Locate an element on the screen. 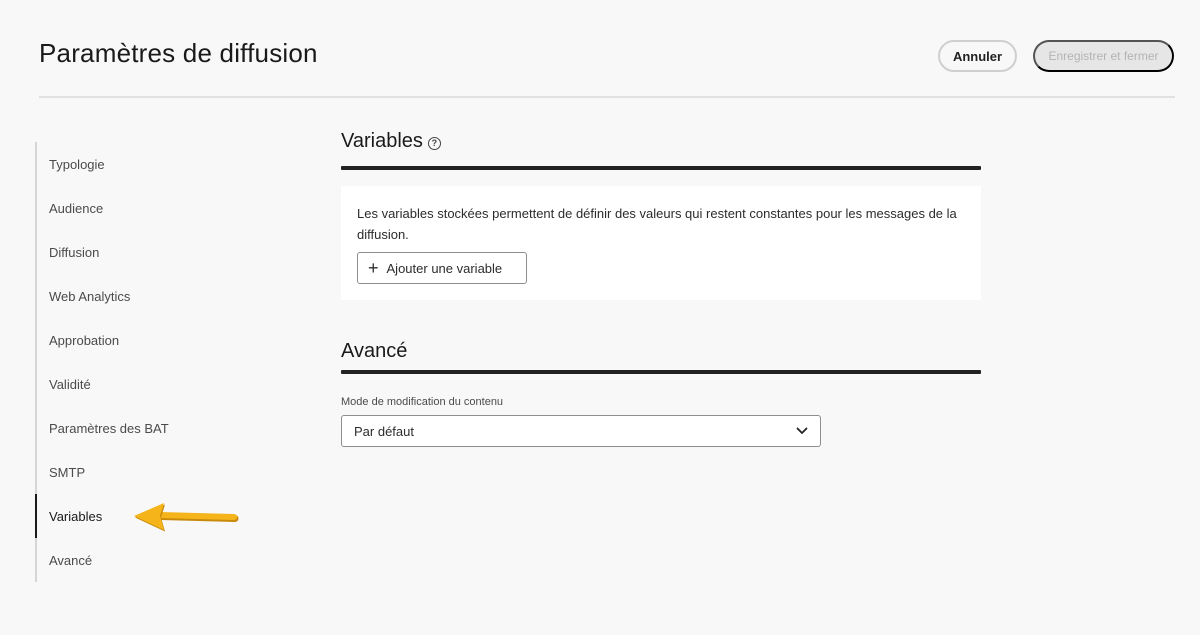  content-mode-select: Par défaut is located at coordinates (581, 431).